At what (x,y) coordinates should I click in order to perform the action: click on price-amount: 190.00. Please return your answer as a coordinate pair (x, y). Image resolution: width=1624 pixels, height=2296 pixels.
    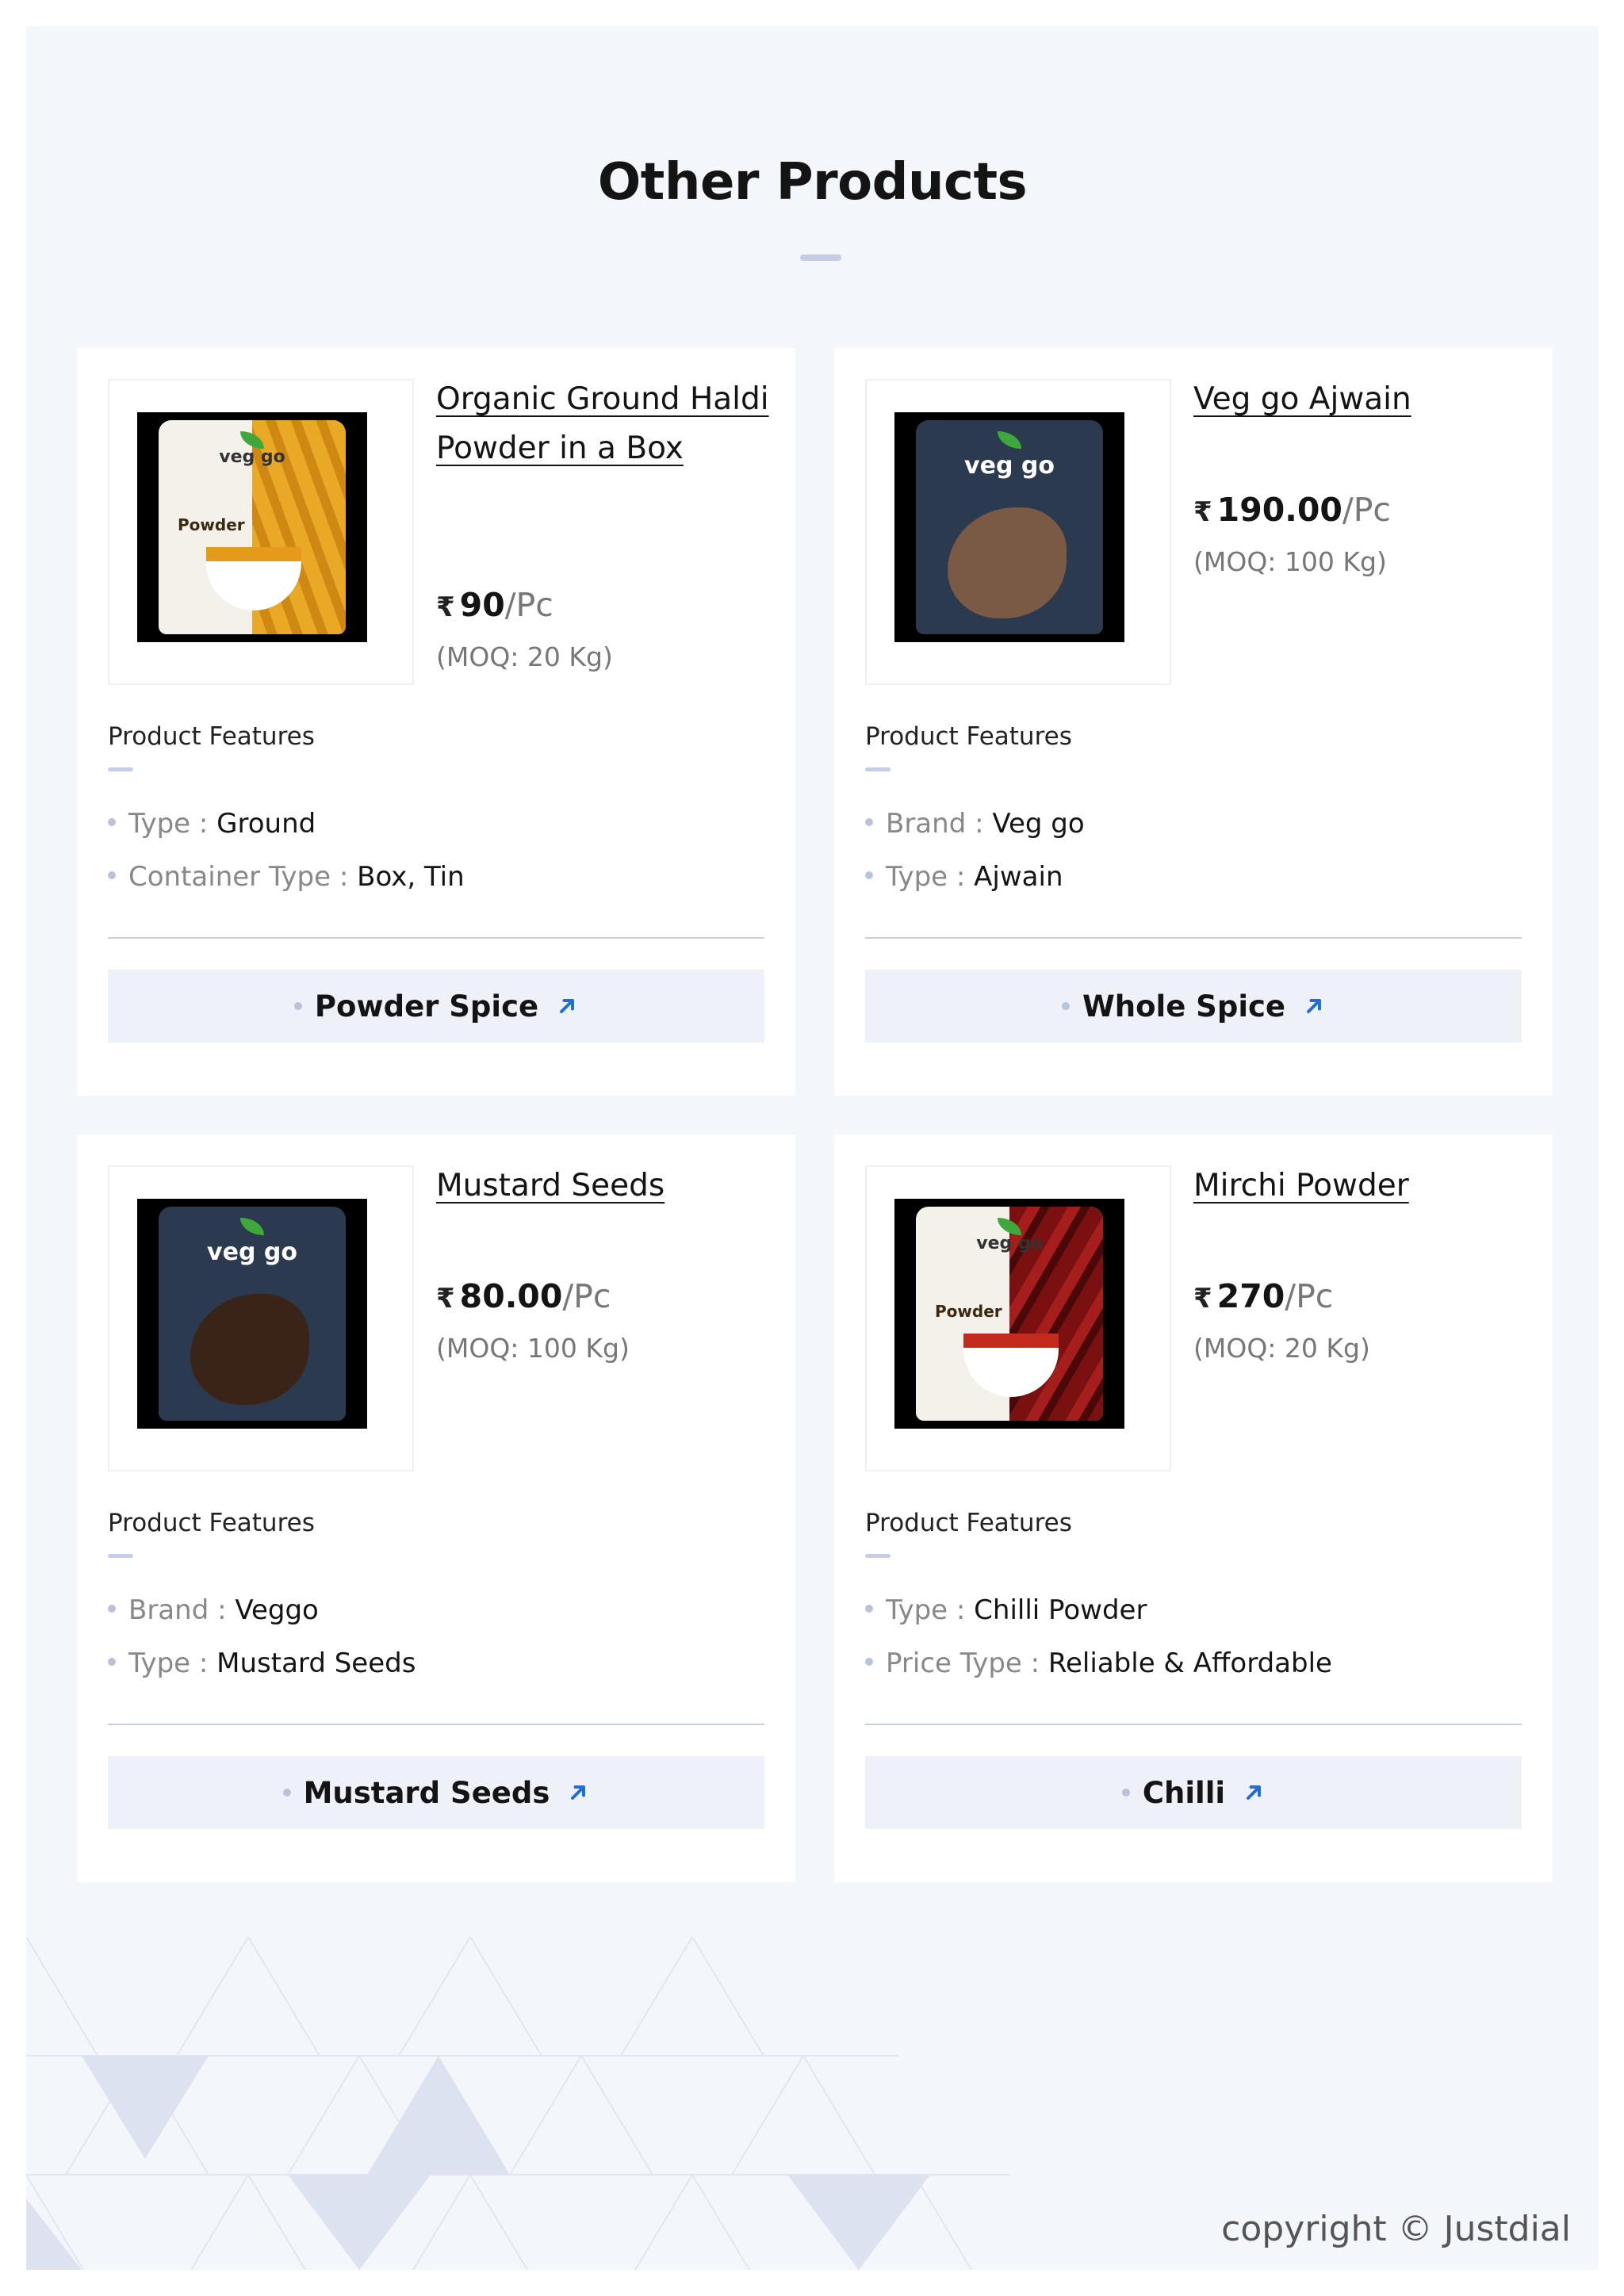
    Looking at the image, I should click on (1279, 510).